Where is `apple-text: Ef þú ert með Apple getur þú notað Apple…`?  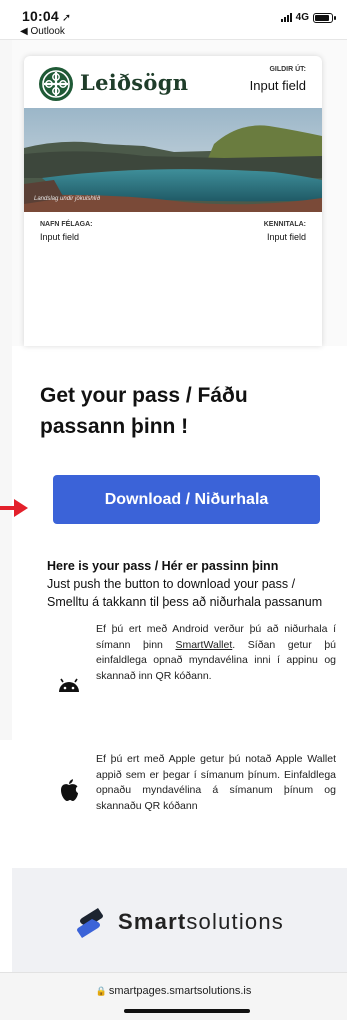 apple-text: Ef þú ert með Apple getur þú notað Apple… is located at coordinates (216, 782).